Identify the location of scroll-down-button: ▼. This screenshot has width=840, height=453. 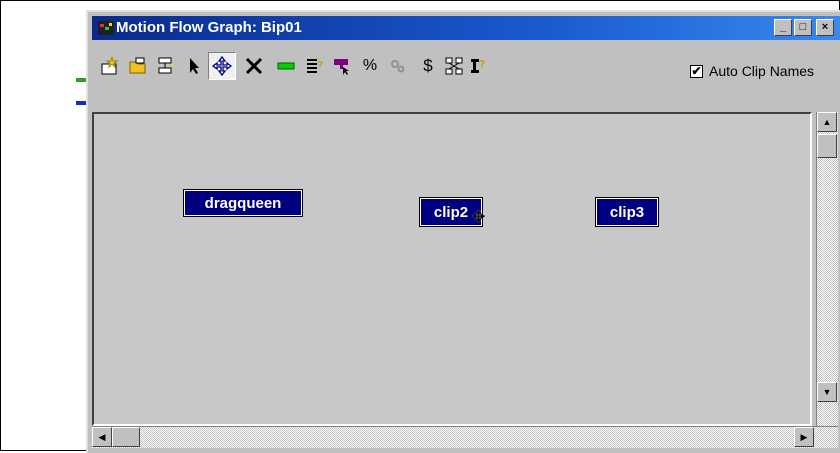
(827, 392).